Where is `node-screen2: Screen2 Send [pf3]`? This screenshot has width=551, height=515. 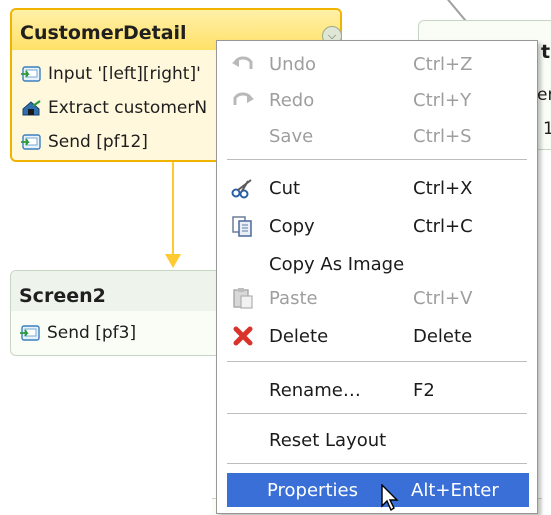 node-screen2: Screen2 Send [pf3] is located at coordinates (120, 313).